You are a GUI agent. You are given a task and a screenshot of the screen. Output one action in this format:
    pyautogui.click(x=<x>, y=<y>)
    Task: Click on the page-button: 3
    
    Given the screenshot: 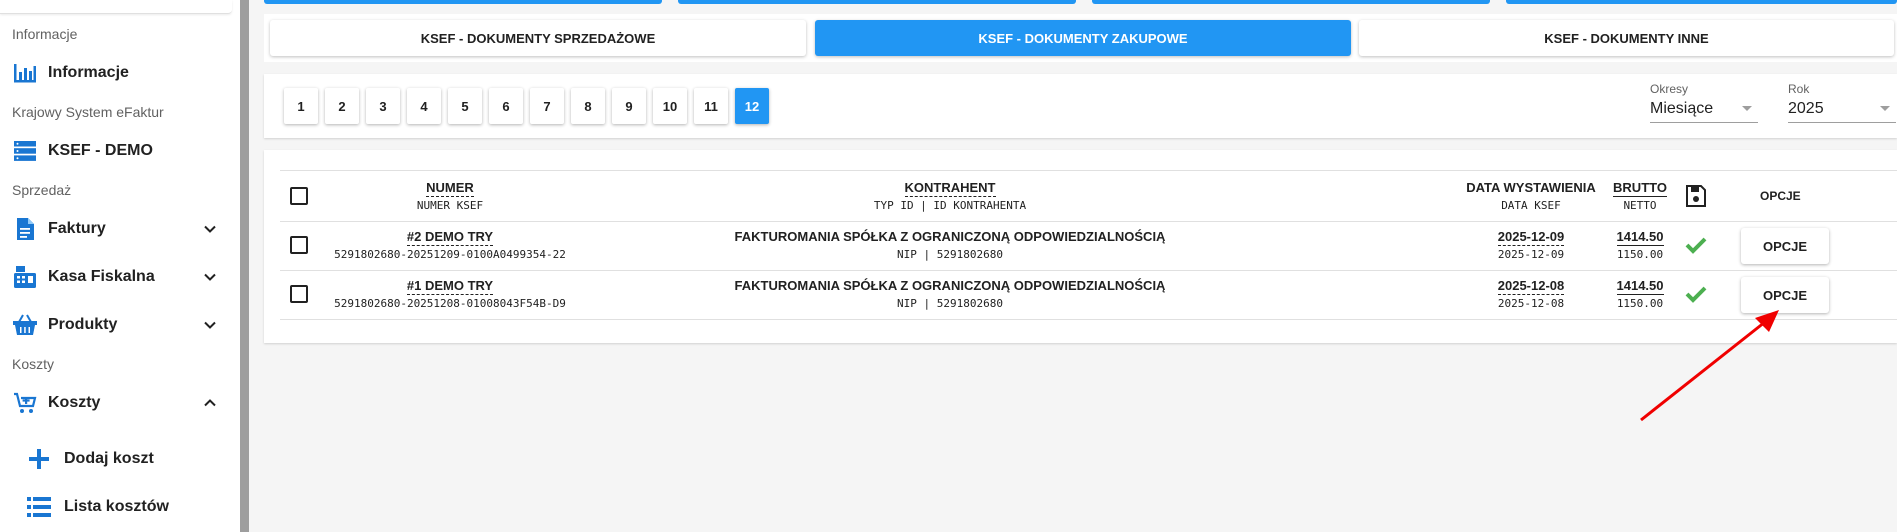 What is the action you would take?
    pyautogui.click(x=383, y=106)
    